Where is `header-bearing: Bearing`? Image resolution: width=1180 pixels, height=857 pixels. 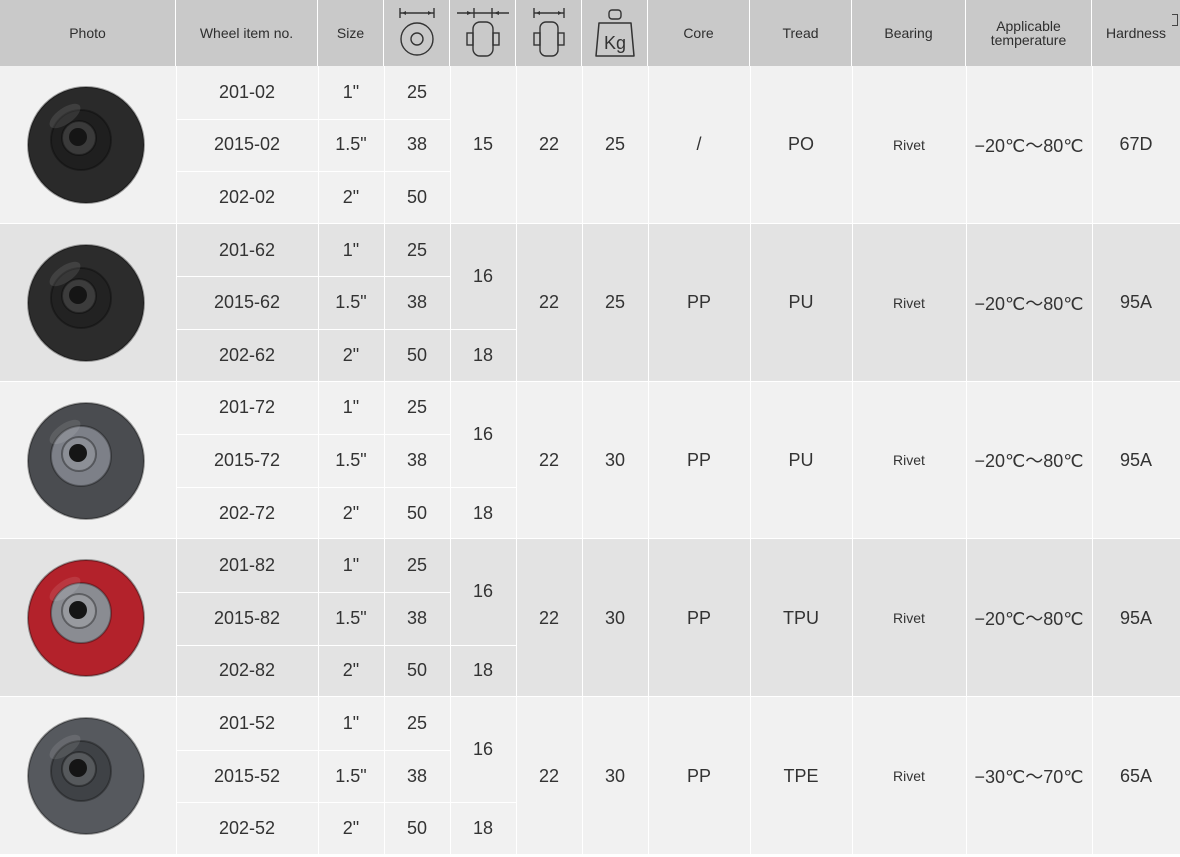
header-bearing: Bearing is located at coordinates (909, 33).